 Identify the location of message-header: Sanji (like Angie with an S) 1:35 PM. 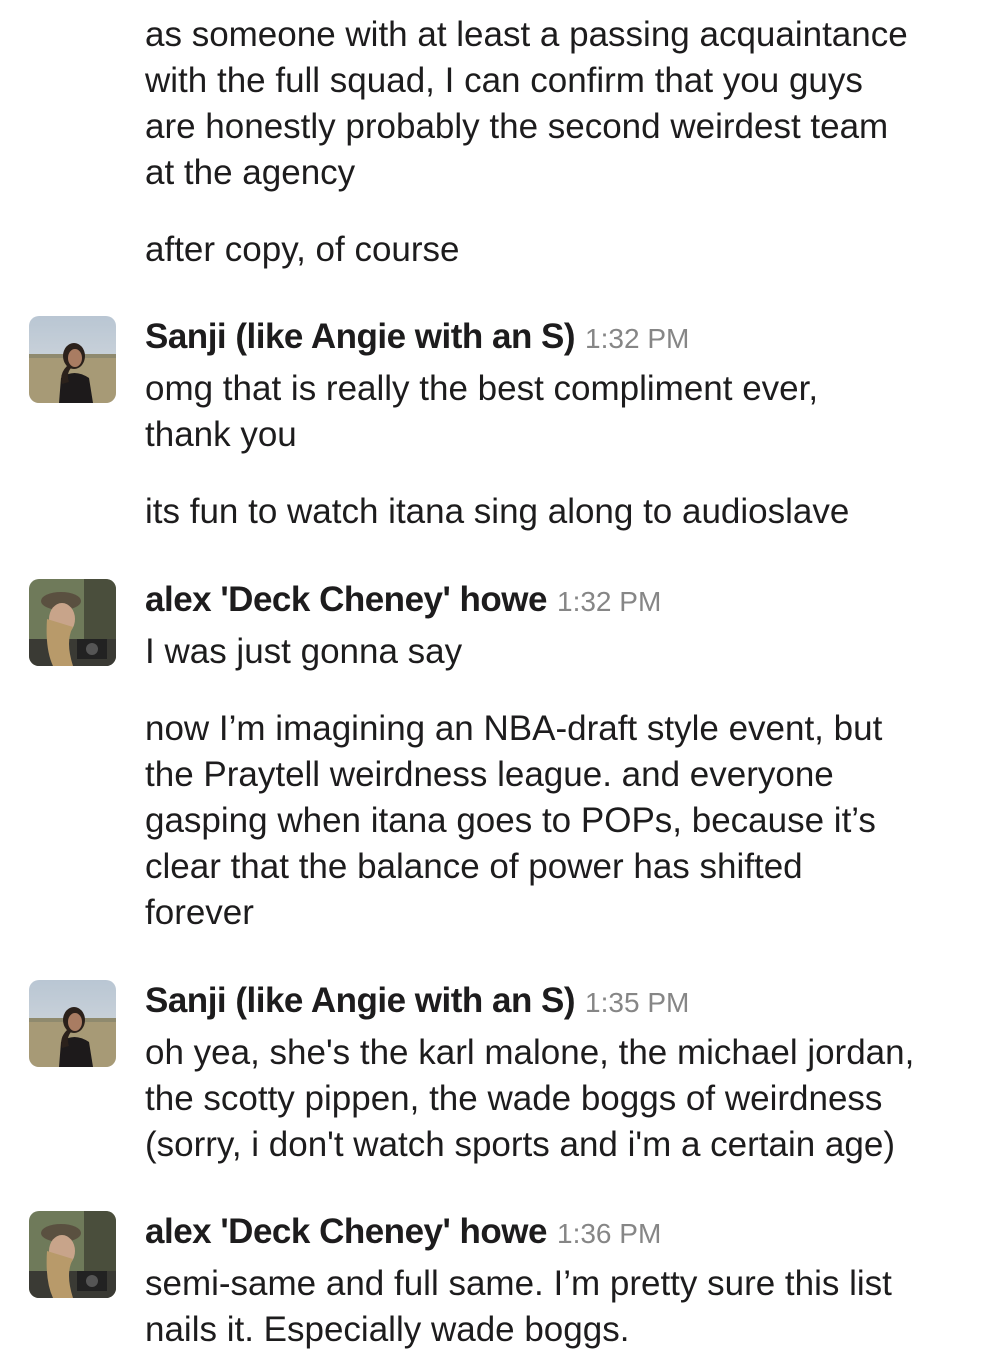
(417, 1001).